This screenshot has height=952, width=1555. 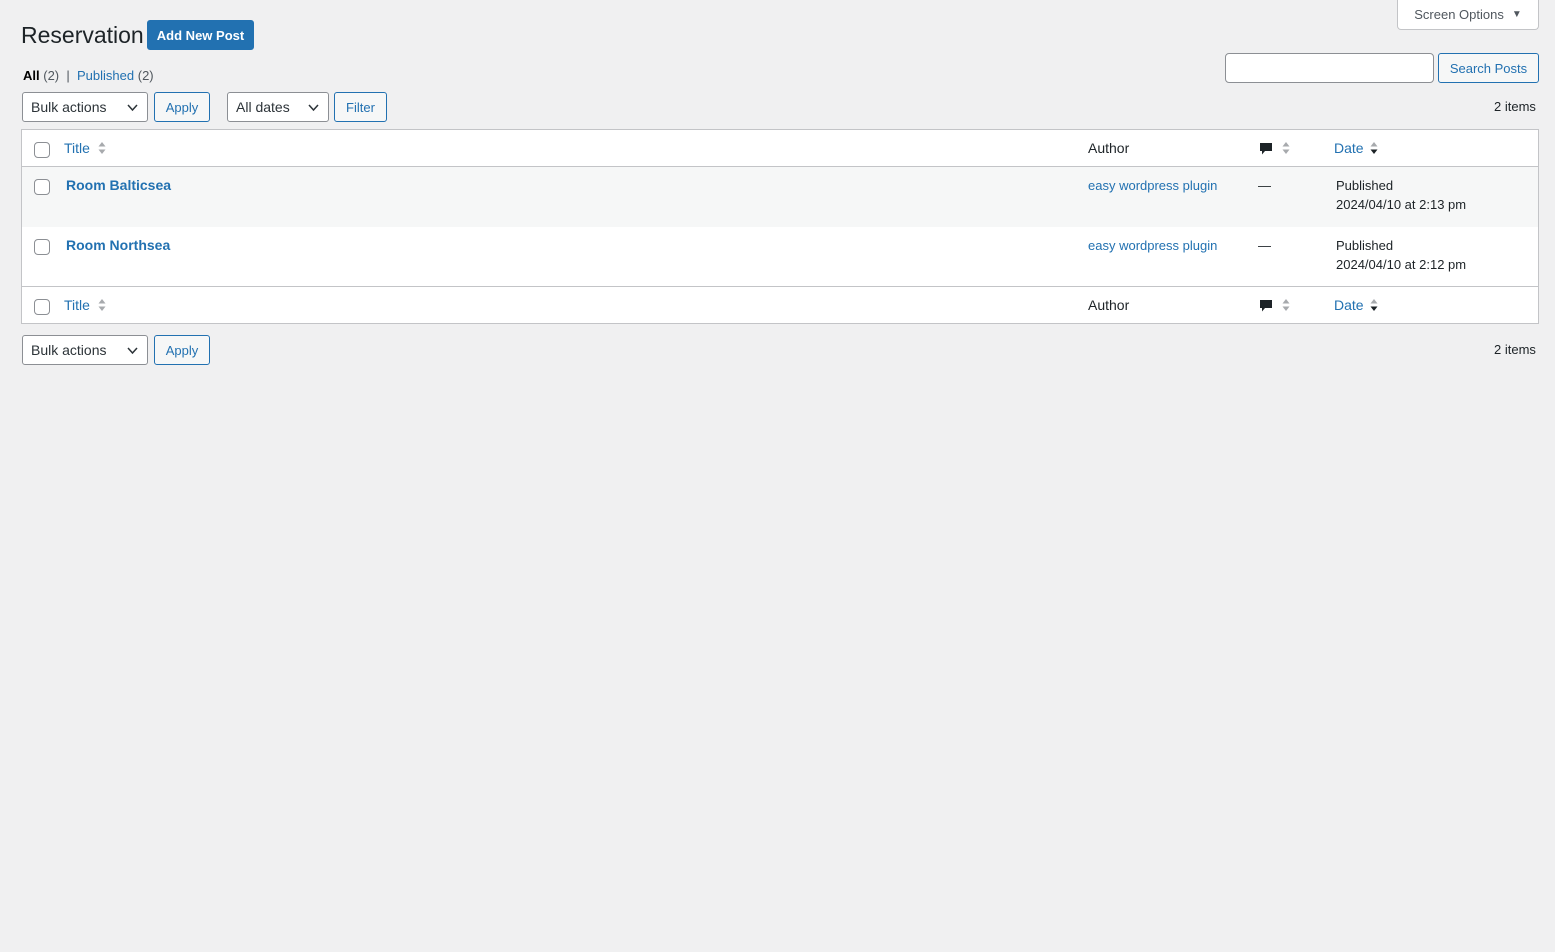 I want to click on add-new-post-button: Add New Post, so click(x=200, y=35).